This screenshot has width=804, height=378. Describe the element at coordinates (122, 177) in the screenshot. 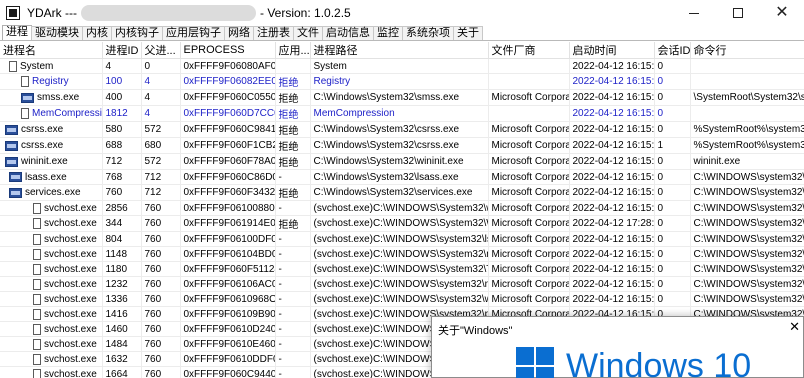

I see `cell-pid: 768` at that location.